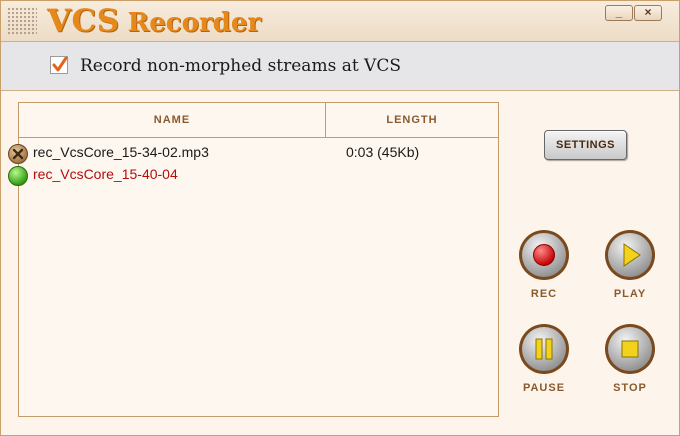 The height and width of the screenshot is (436, 680). Describe the element at coordinates (105, 174) in the screenshot. I see `file-name: rec_VcsCore_15-40-04` at that location.